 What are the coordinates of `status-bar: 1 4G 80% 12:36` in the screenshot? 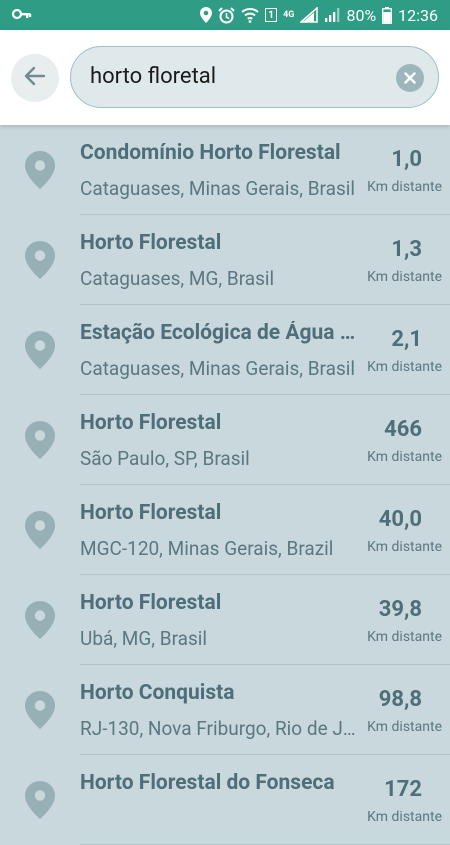 It's located at (225, 15).